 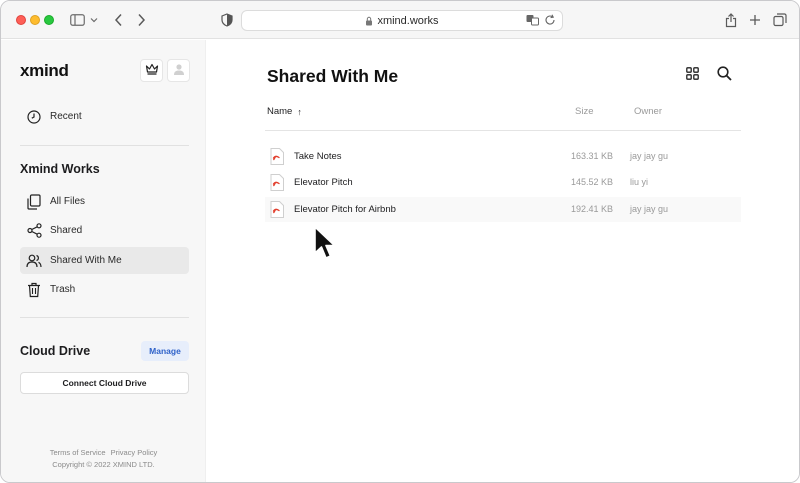 I want to click on file-size: 192.41 KB, so click(x=592, y=209).